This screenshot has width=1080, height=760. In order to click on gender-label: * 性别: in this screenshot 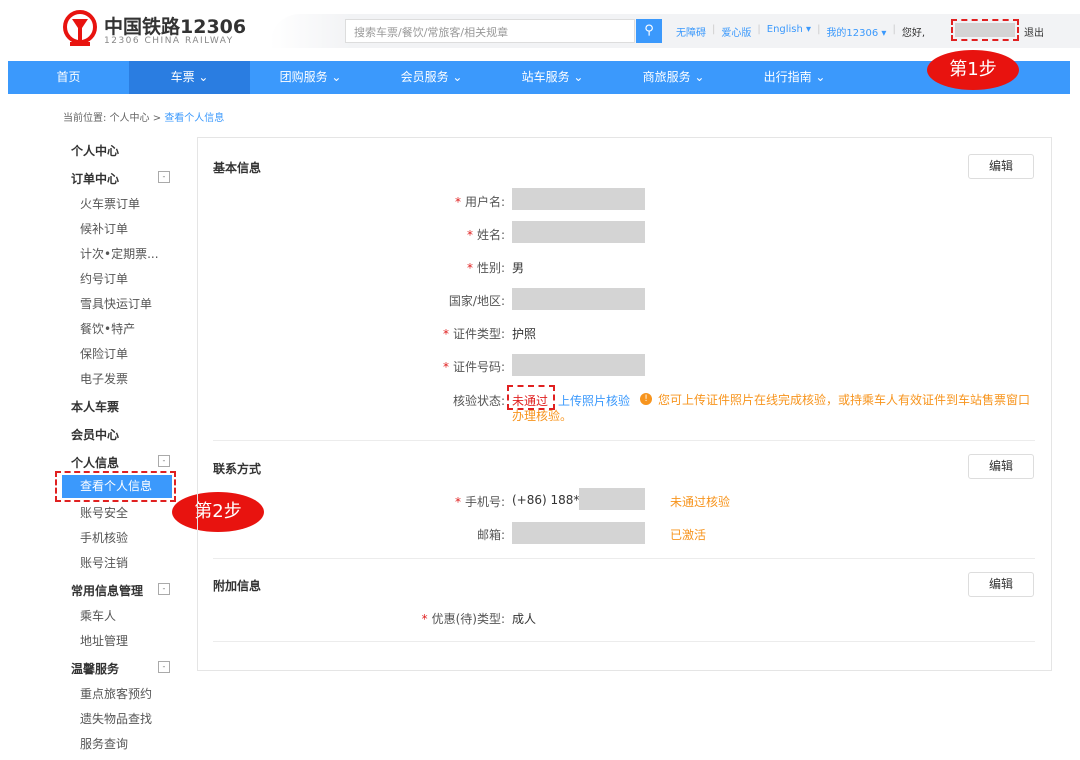, I will do `click(485, 268)`.